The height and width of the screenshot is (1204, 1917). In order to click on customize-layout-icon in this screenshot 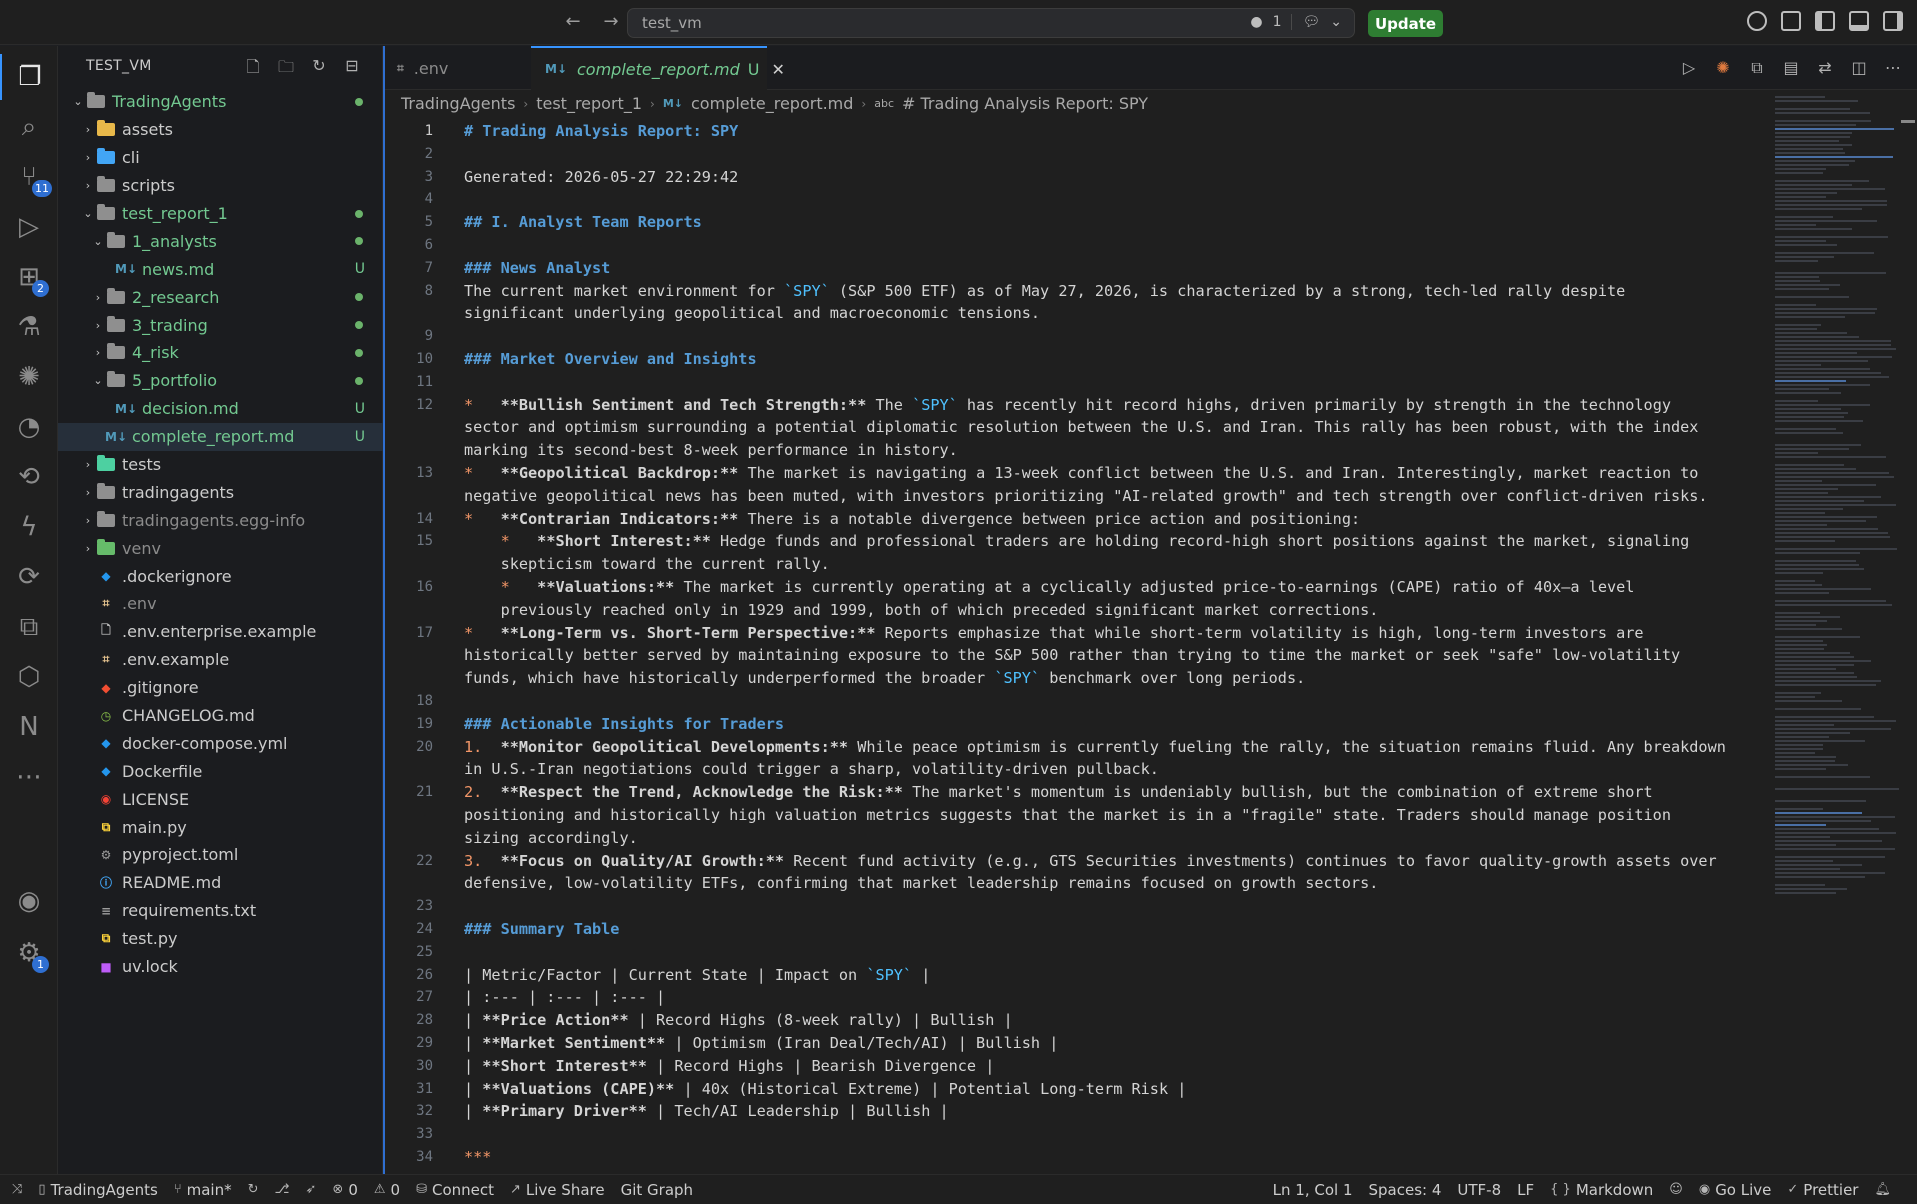, I will do `click(1791, 21)`.